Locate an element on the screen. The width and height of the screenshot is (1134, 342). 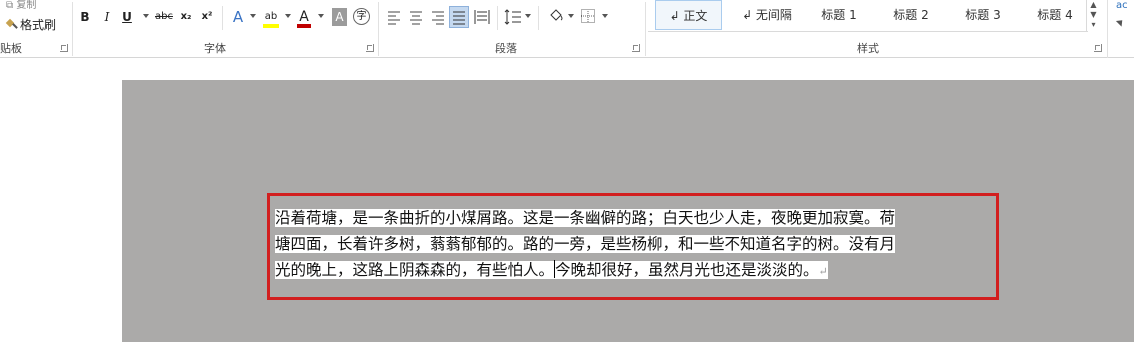
clipboard-launcher-icon is located at coordinates (64, 48).